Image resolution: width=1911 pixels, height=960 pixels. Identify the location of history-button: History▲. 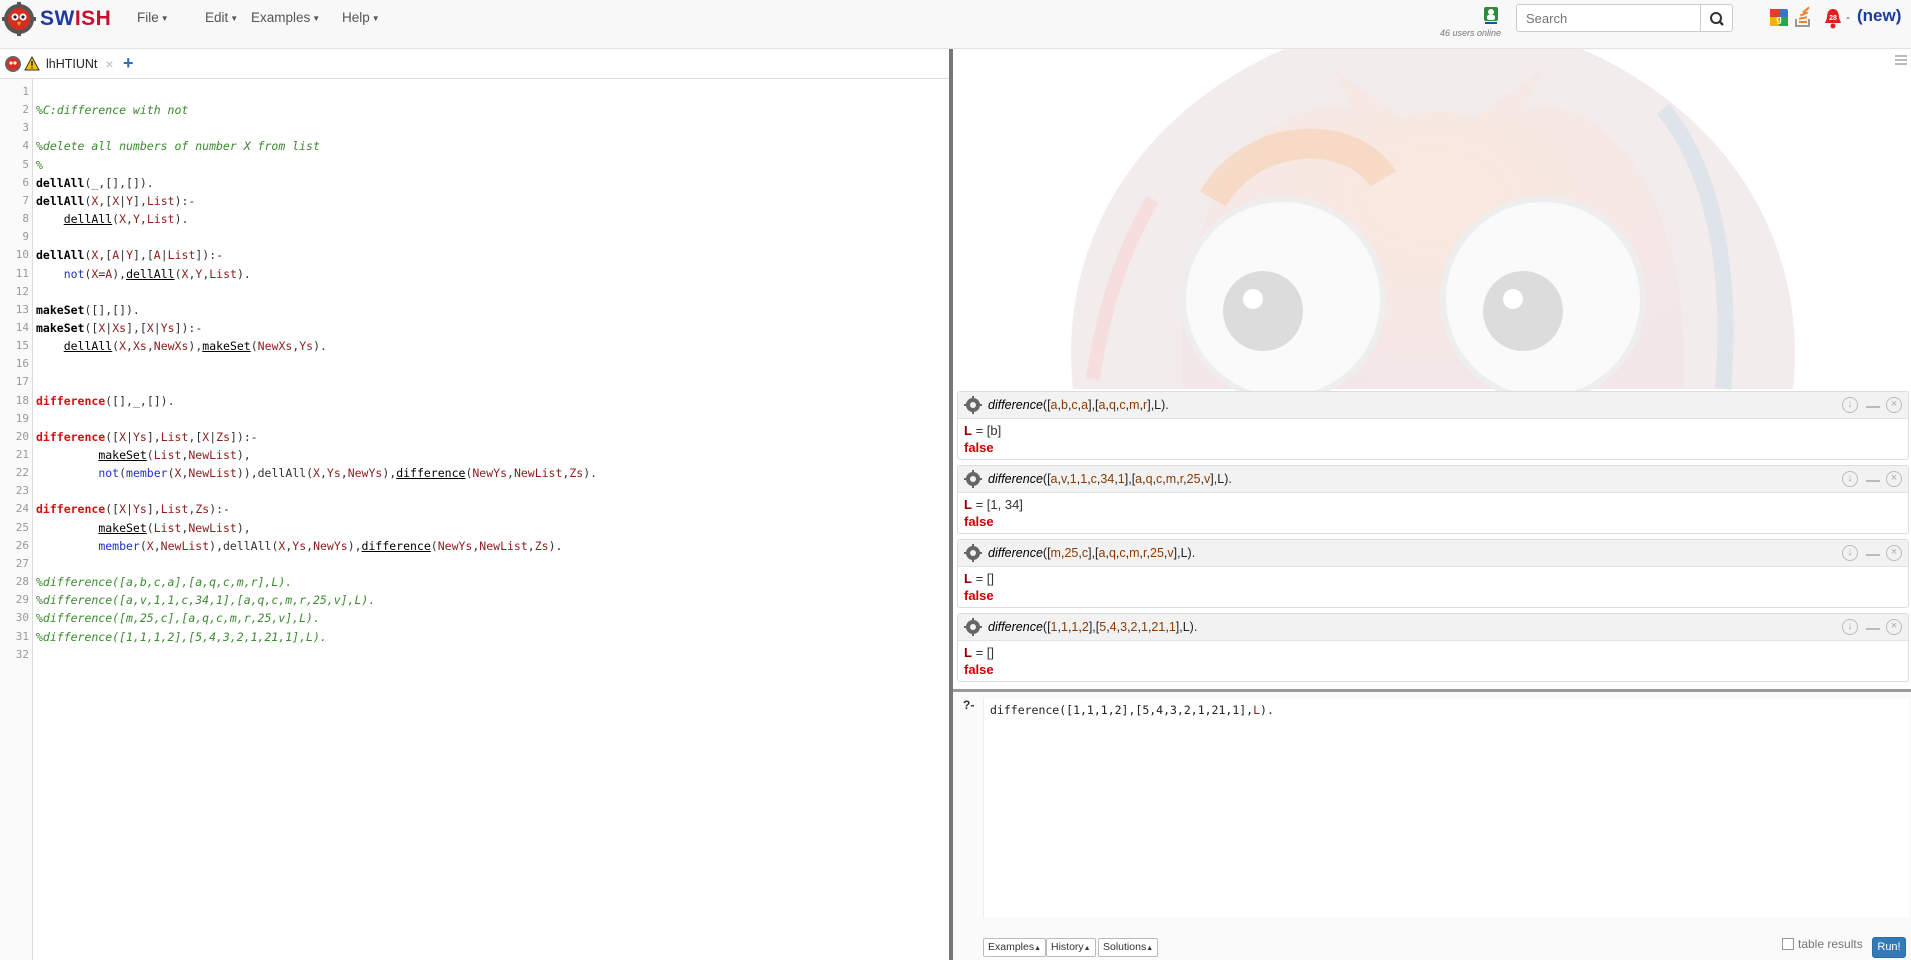
(1071, 947).